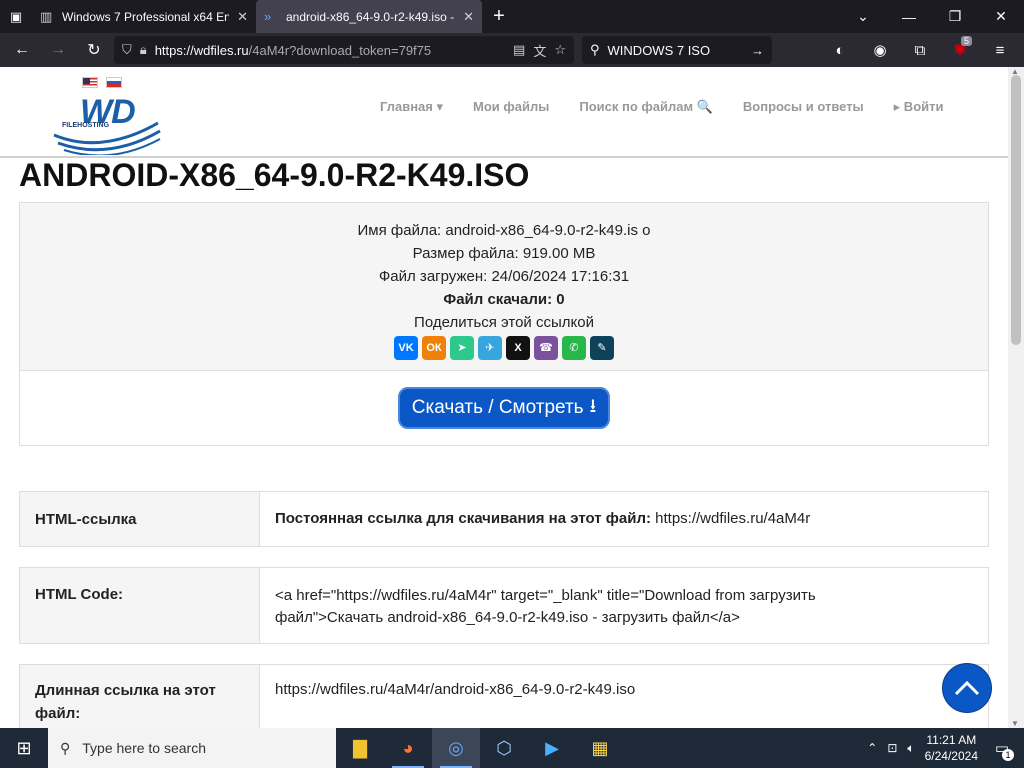 The height and width of the screenshot is (768, 1024). Describe the element at coordinates (462, 348) in the screenshot. I see `share-messenger-icon: ➤` at that location.